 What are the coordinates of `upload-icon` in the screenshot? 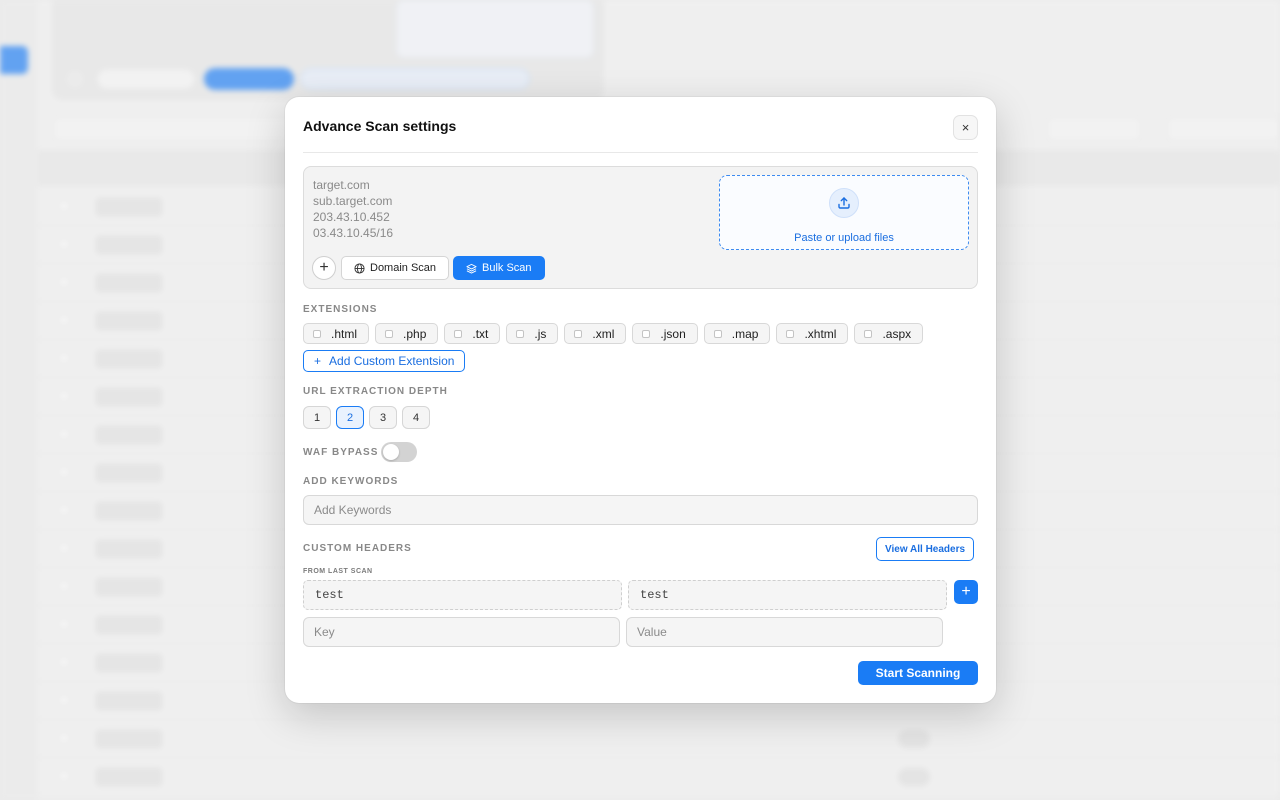 It's located at (844, 203).